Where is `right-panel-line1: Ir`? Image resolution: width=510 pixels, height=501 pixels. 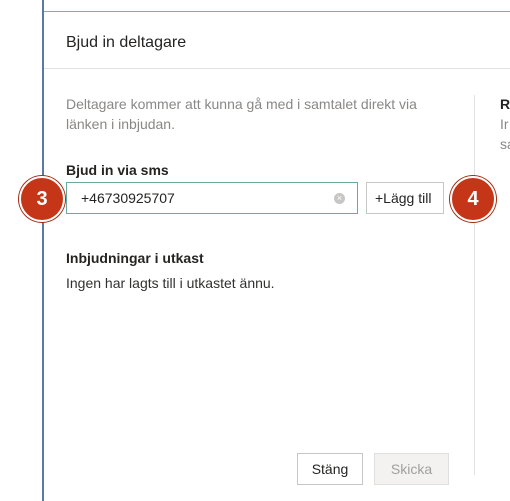 right-panel-line1: Ir is located at coordinates (504, 124).